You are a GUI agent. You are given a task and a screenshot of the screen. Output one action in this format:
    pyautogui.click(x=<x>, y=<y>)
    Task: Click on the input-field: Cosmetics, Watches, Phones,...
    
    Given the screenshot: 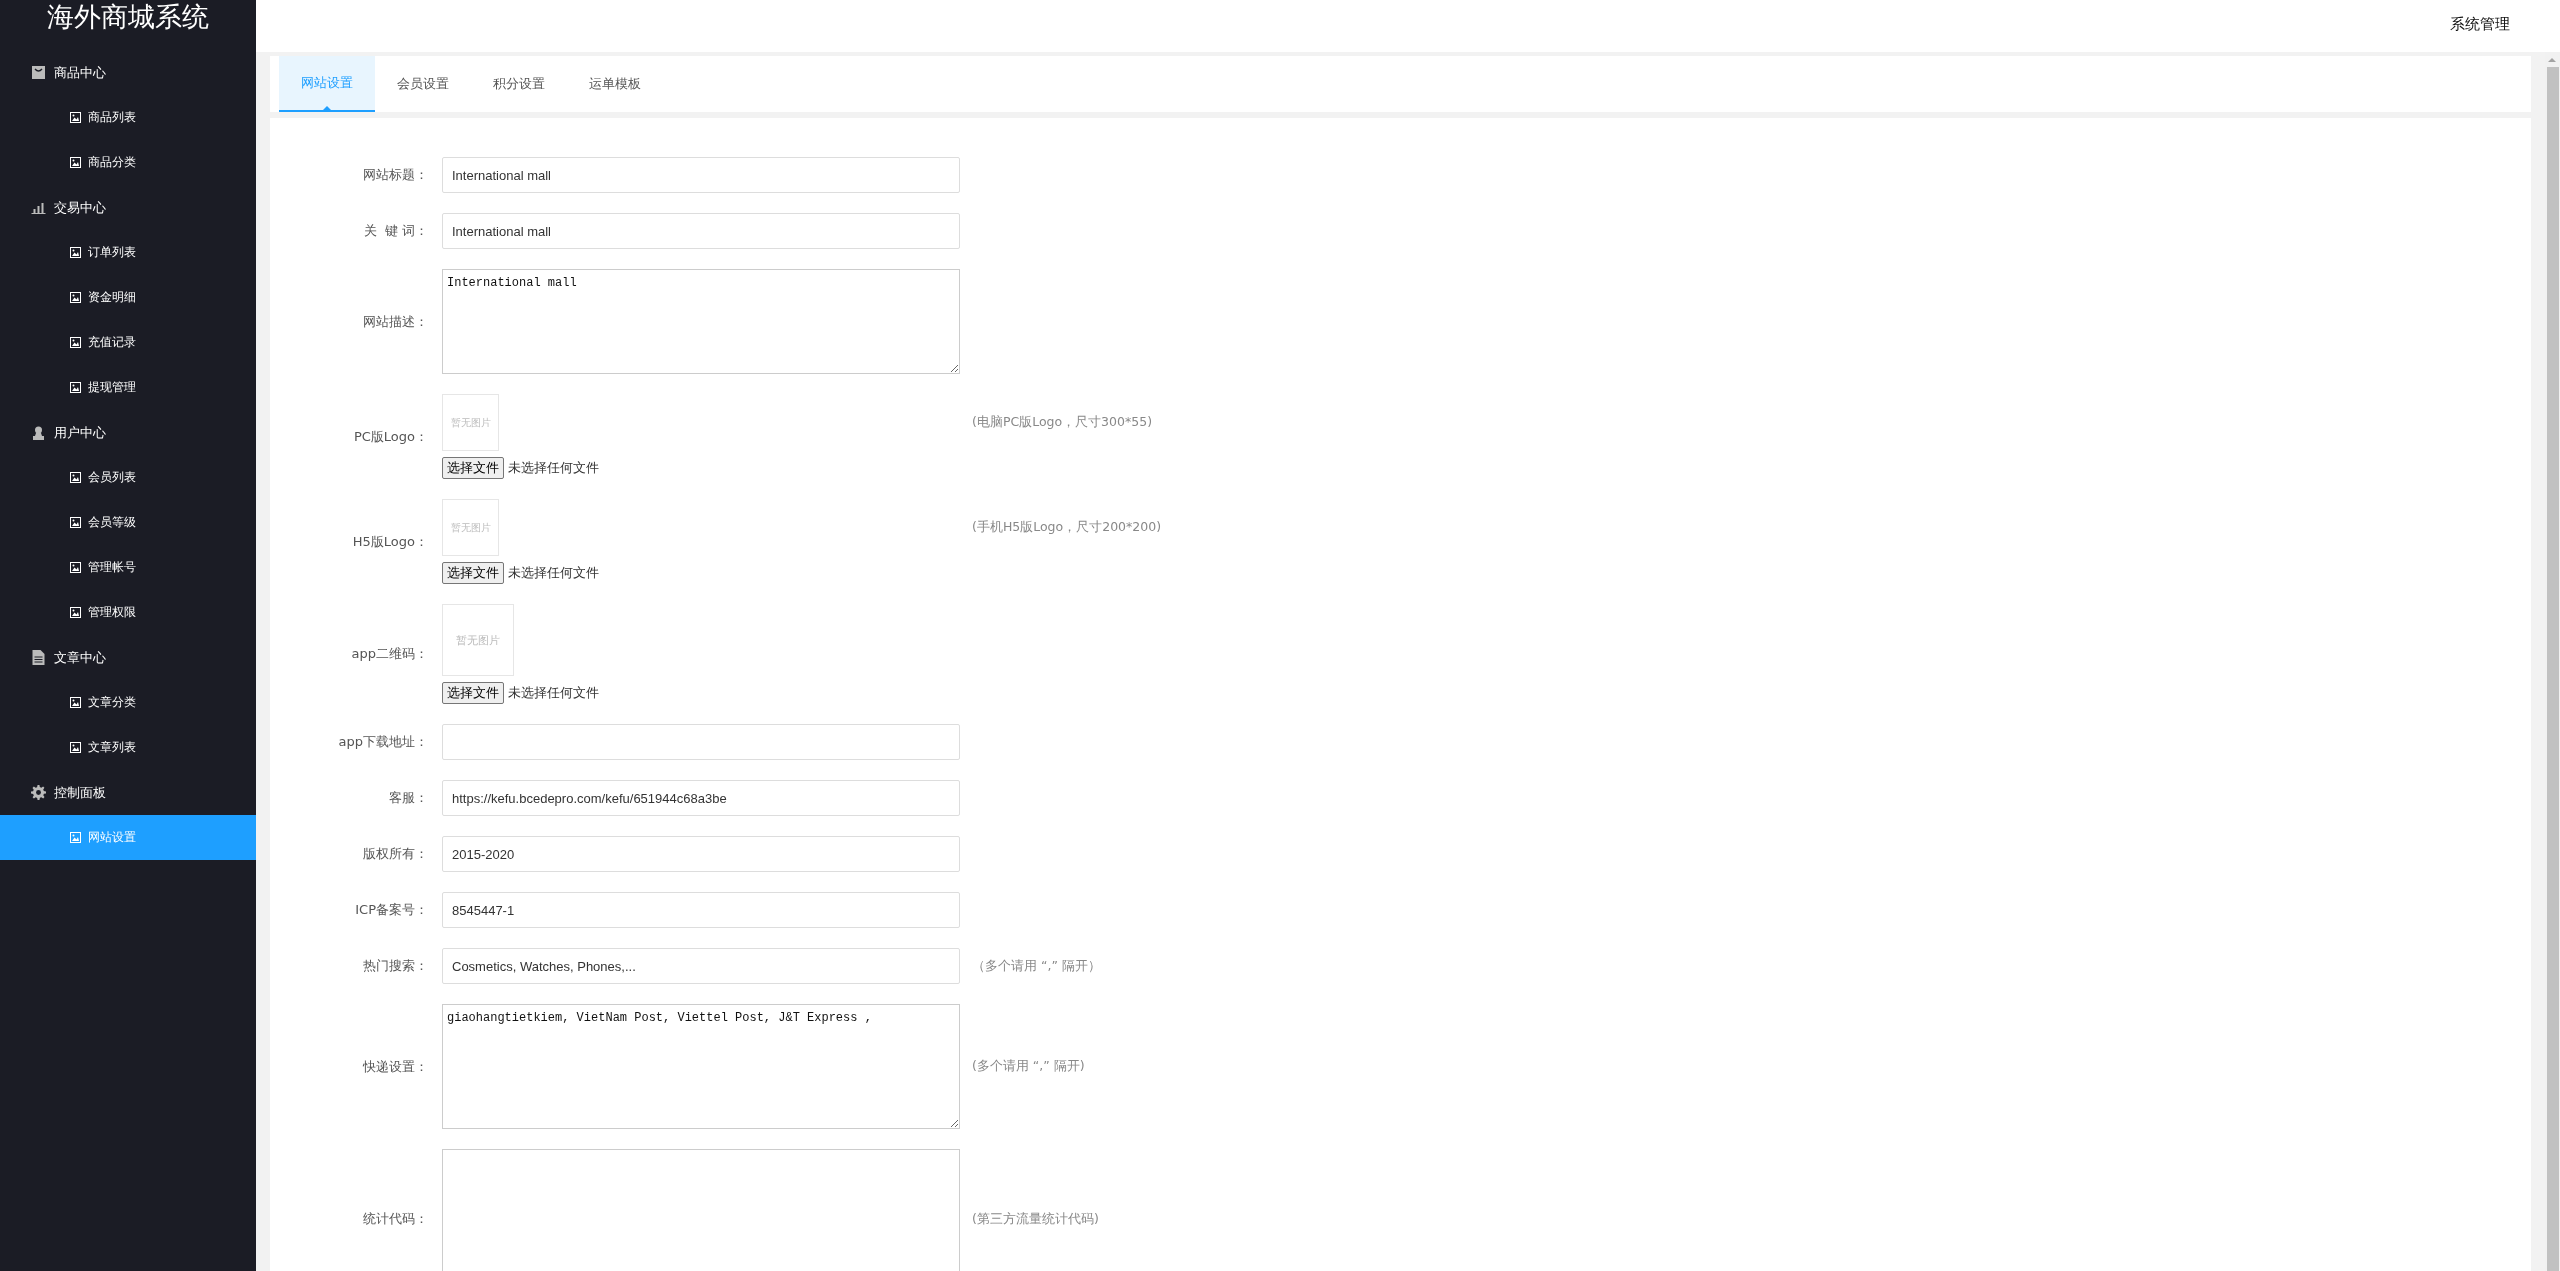 What is the action you would take?
    pyautogui.click(x=701, y=966)
    